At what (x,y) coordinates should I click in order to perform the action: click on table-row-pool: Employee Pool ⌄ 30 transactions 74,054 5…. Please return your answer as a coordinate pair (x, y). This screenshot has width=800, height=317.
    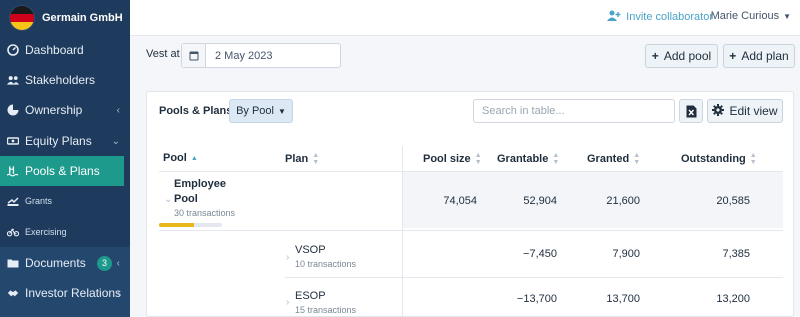
    Looking at the image, I should click on (470, 200).